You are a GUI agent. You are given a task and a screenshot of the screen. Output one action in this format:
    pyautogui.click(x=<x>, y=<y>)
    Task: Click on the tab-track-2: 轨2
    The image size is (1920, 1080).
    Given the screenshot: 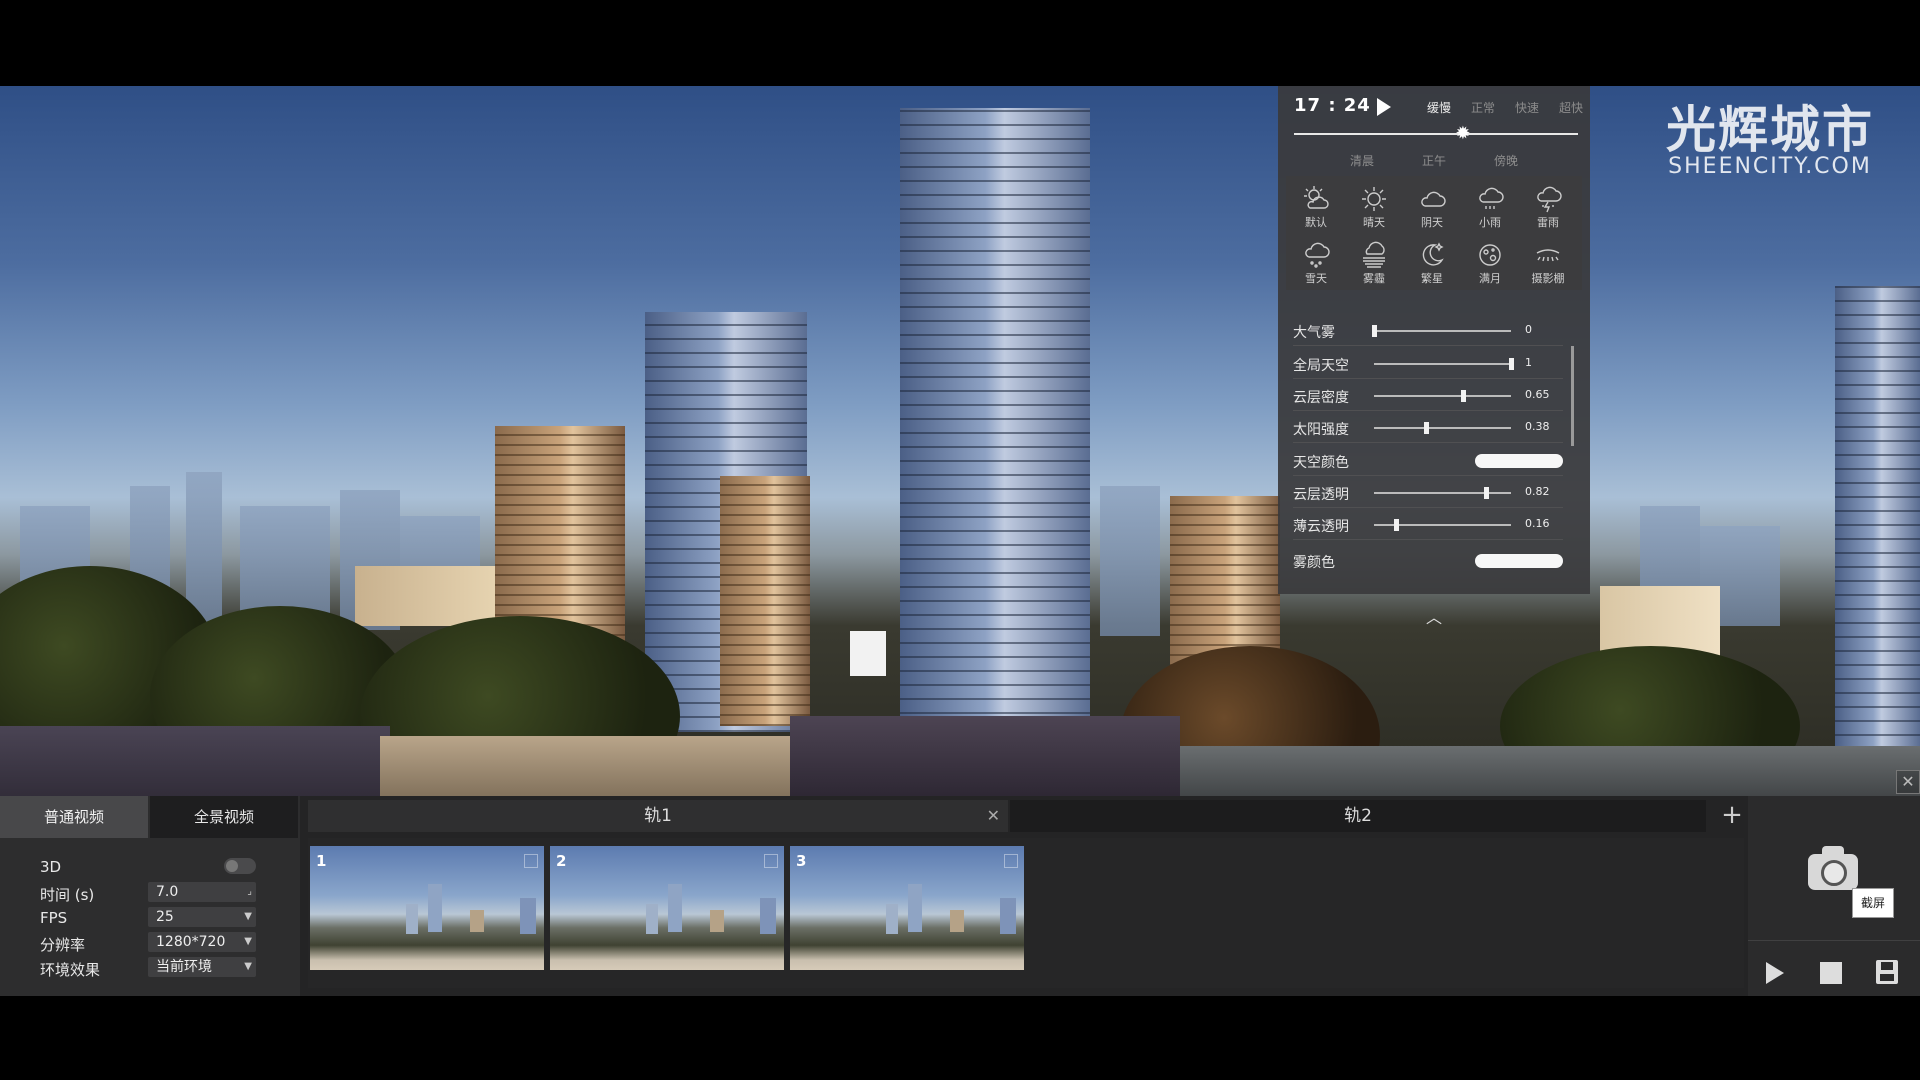 What is the action you would take?
    pyautogui.click(x=1358, y=816)
    